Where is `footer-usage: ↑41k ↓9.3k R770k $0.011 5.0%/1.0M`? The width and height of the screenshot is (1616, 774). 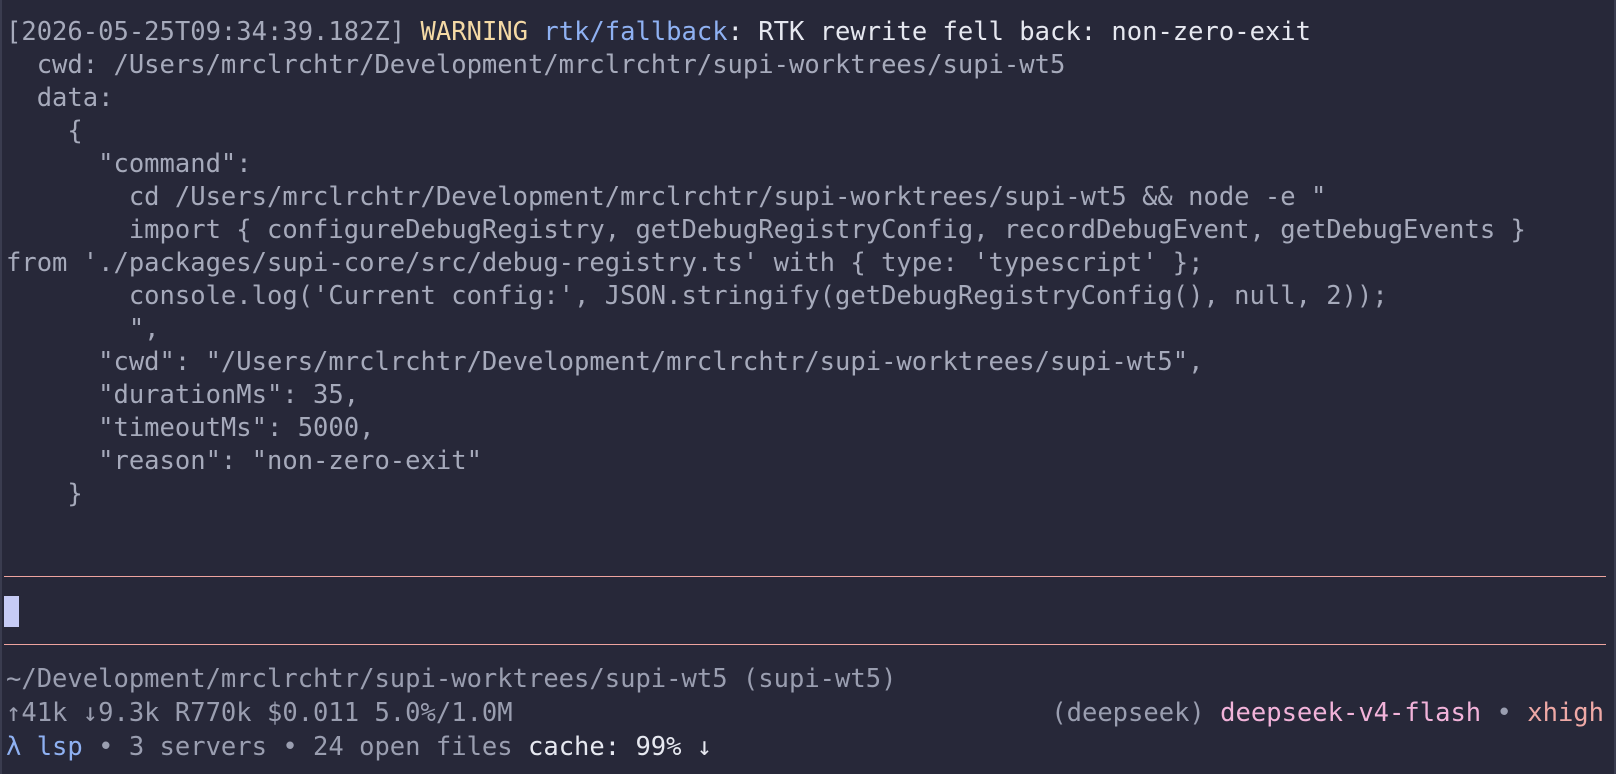
footer-usage: ↑41k ↓9.3k R770k $0.011 5.0%/1.0M is located at coordinates (259, 713).